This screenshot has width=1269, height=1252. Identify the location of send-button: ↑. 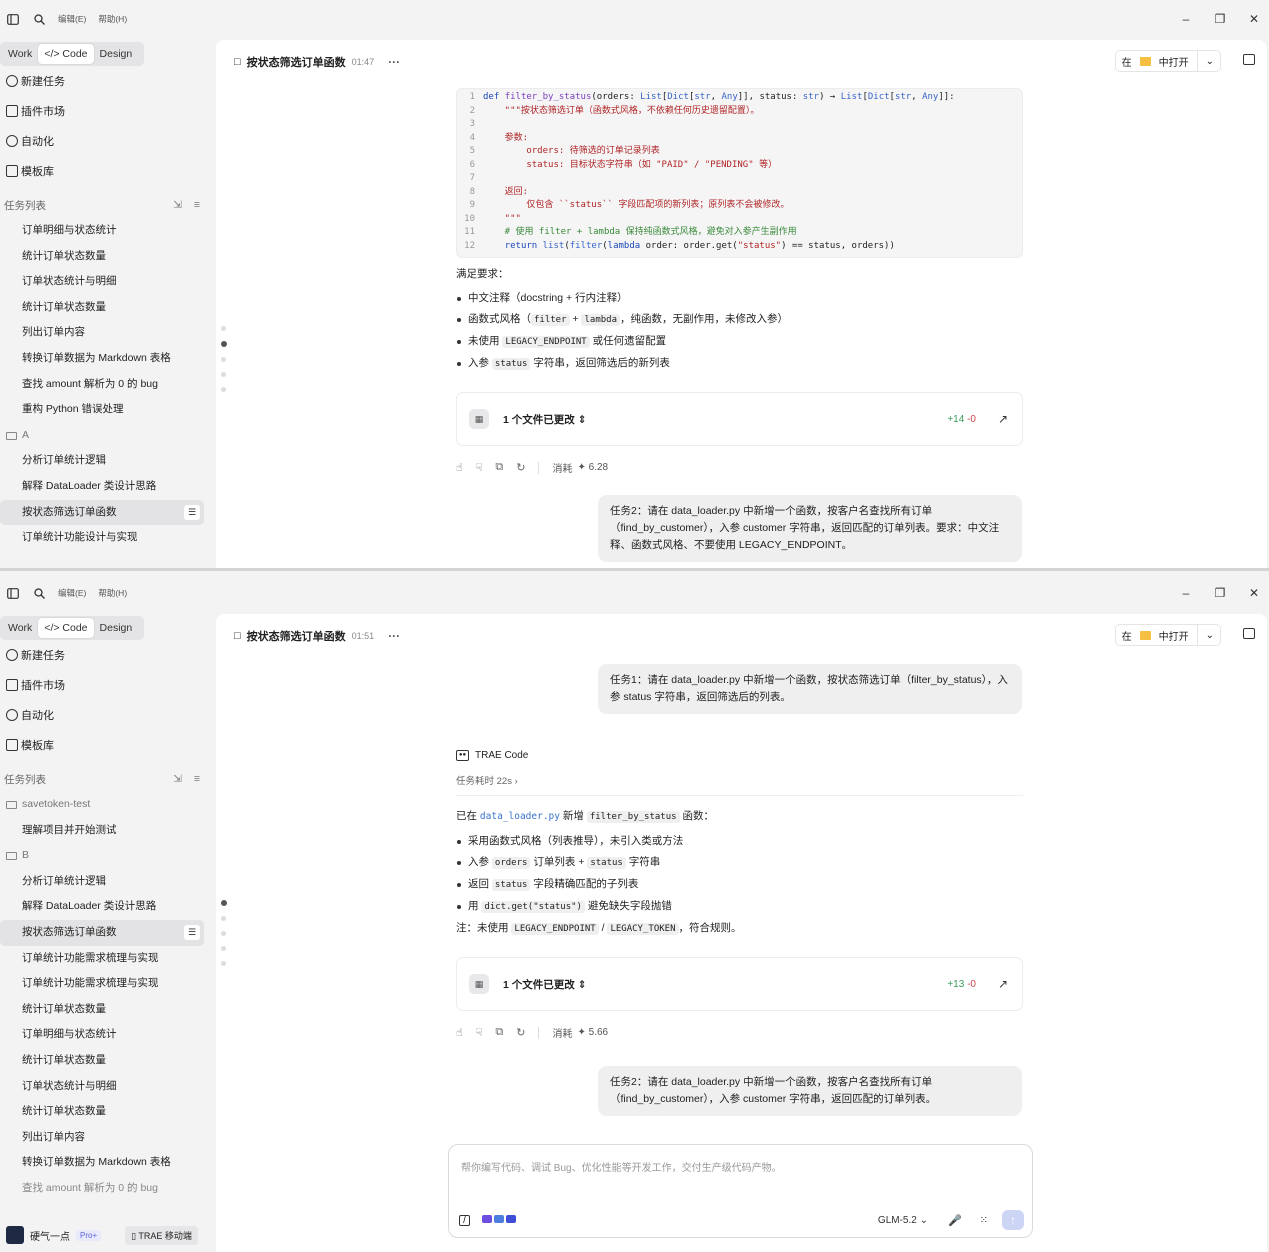
(1013, 1220).